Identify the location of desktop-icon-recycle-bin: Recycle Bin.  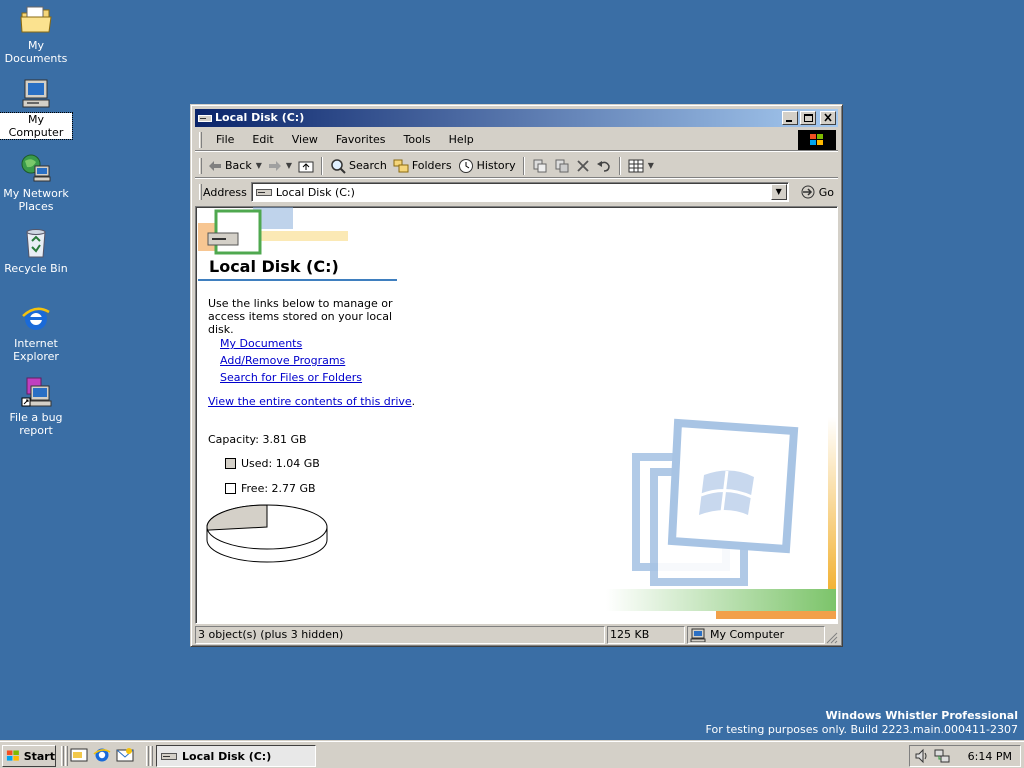
(36, 251).